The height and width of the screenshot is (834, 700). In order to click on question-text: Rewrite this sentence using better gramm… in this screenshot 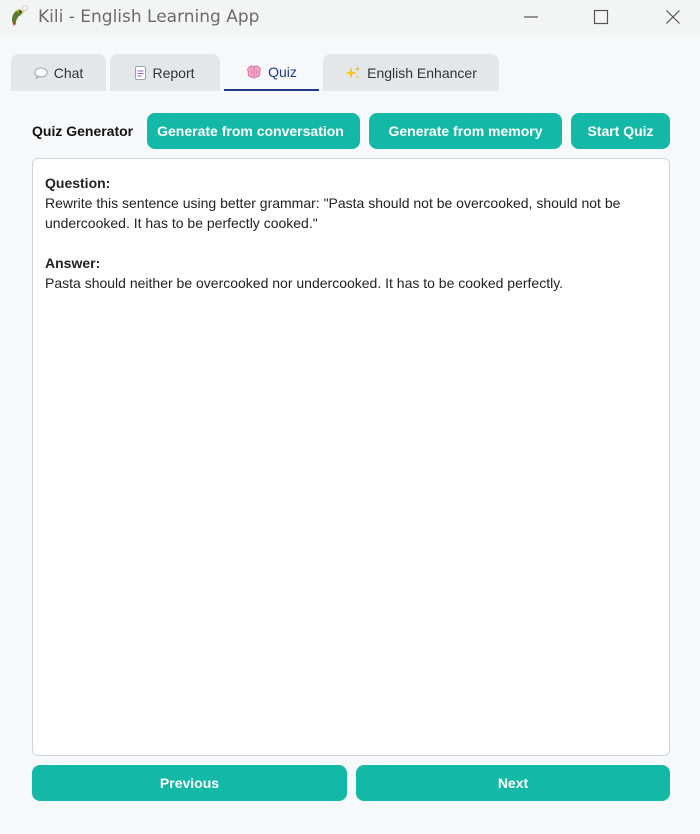, I will do `click(333, 213)`.